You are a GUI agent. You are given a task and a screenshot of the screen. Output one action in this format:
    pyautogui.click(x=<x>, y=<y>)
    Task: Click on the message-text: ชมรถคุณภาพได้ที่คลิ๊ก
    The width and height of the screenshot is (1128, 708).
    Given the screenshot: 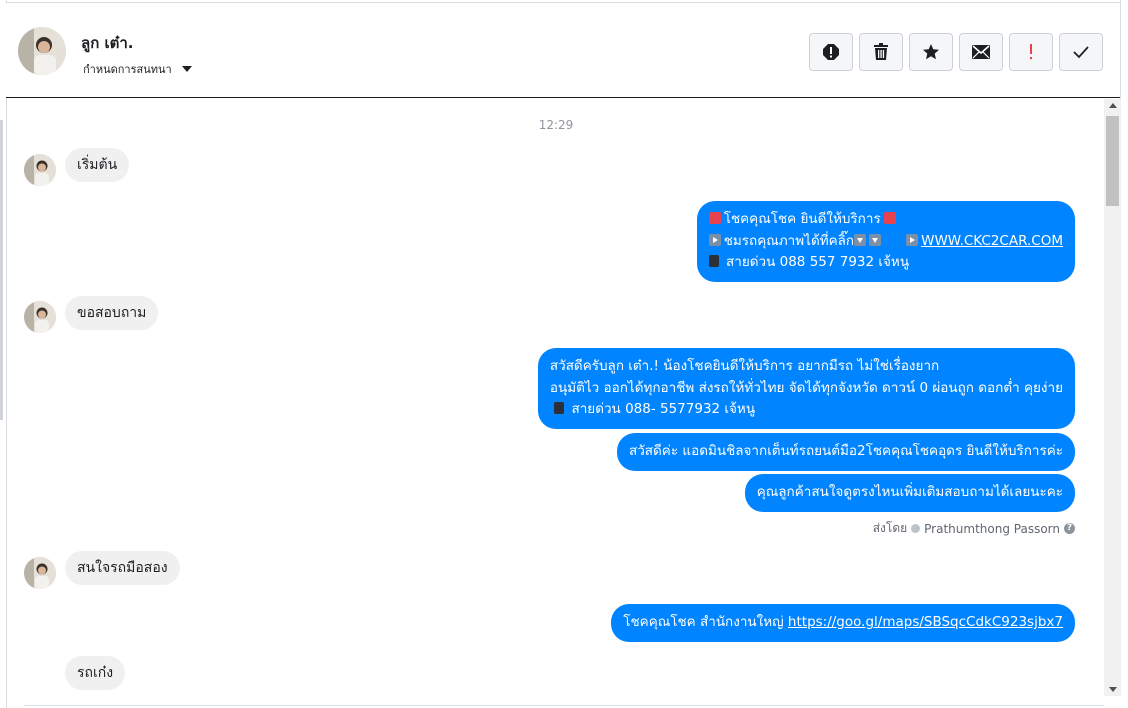 What is the action you would take?
    pyautogui.click(x=789, y=240)
    